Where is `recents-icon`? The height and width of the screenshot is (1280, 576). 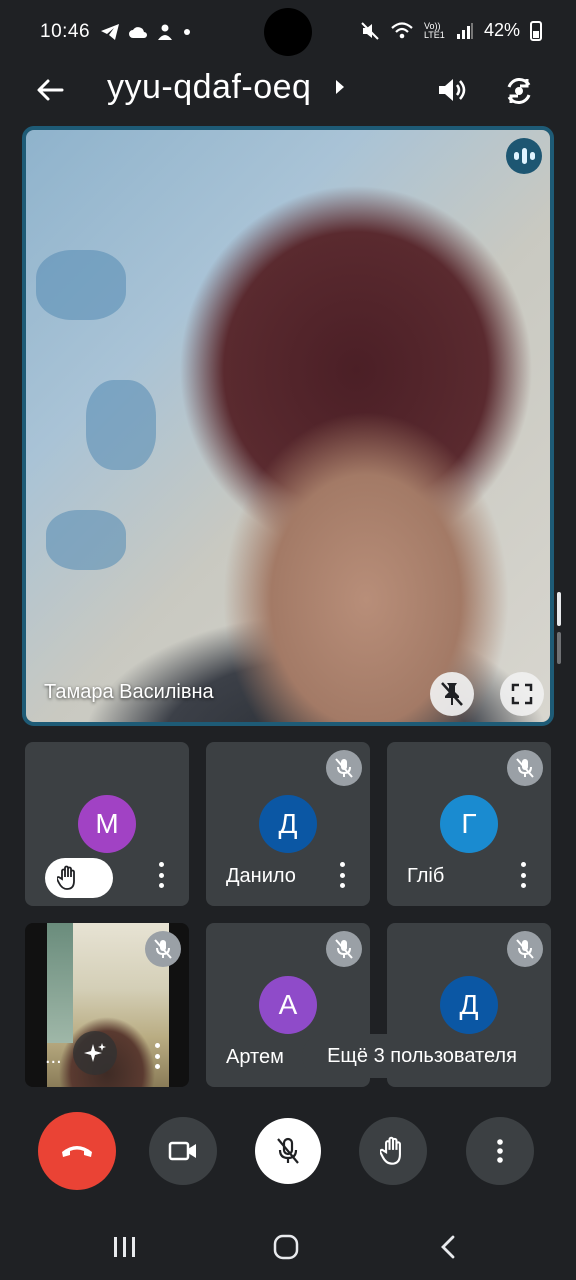
recents-icon is located at coordinates (124, 1247).